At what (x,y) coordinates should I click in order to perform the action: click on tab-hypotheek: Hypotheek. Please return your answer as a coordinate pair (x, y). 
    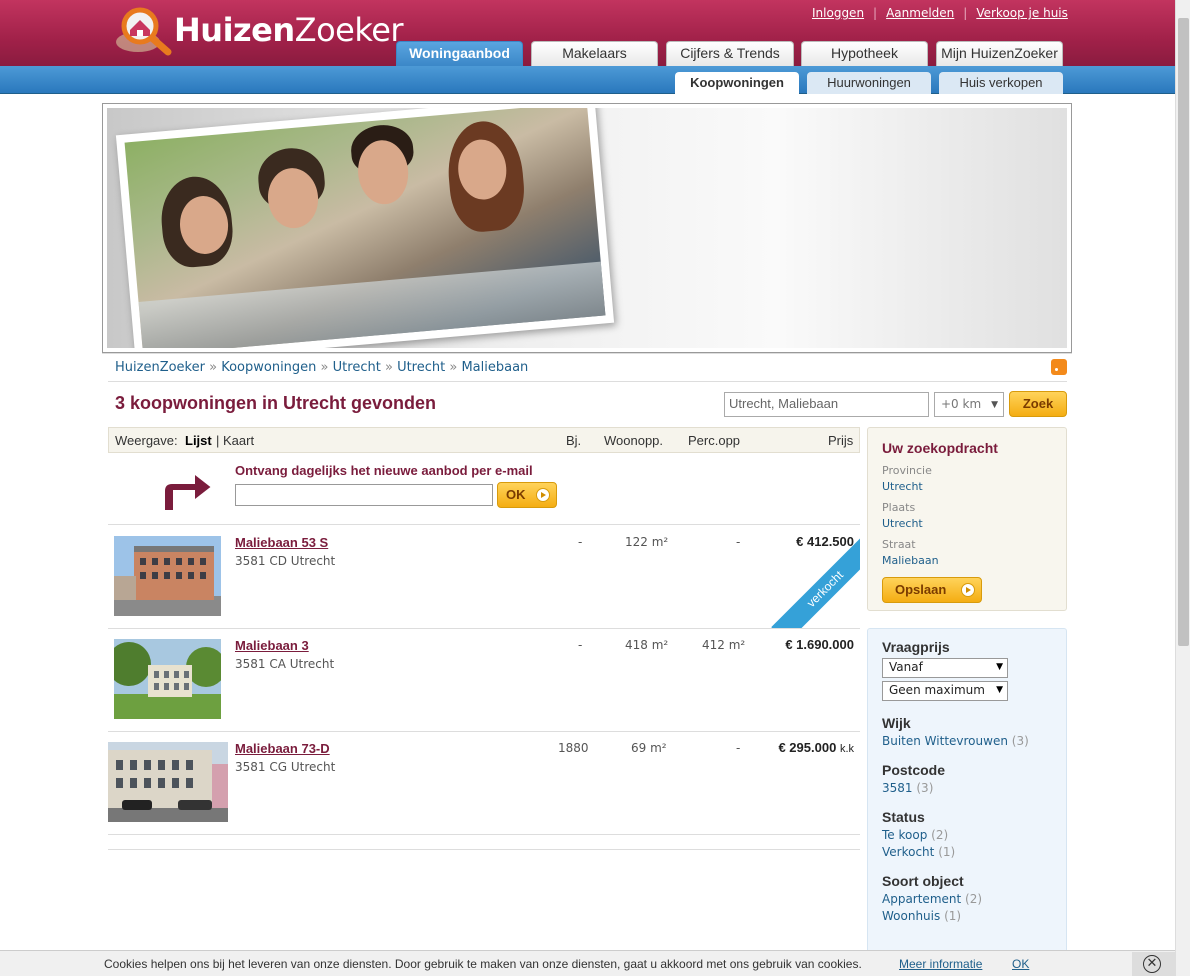
    Looking at the image, I should click on (864, 53).